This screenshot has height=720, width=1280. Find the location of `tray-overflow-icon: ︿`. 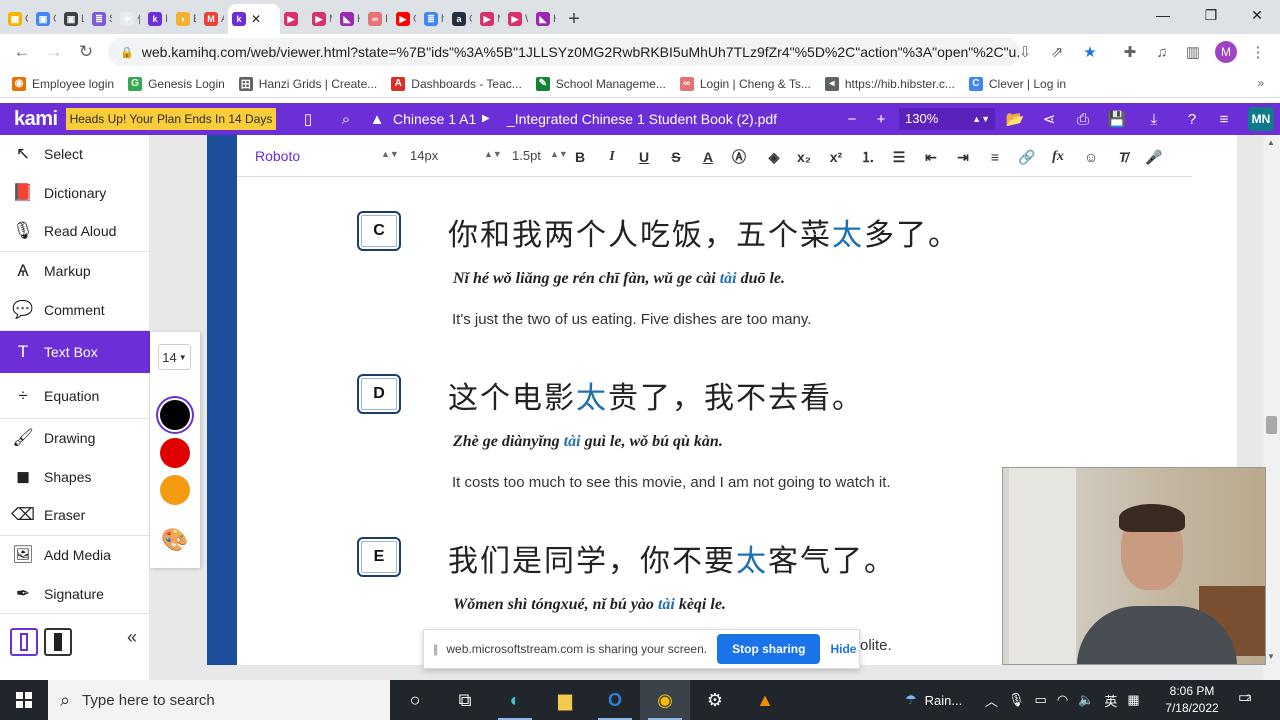

tray-overflow-icon: ︿ is located at coordinates (991, 700).